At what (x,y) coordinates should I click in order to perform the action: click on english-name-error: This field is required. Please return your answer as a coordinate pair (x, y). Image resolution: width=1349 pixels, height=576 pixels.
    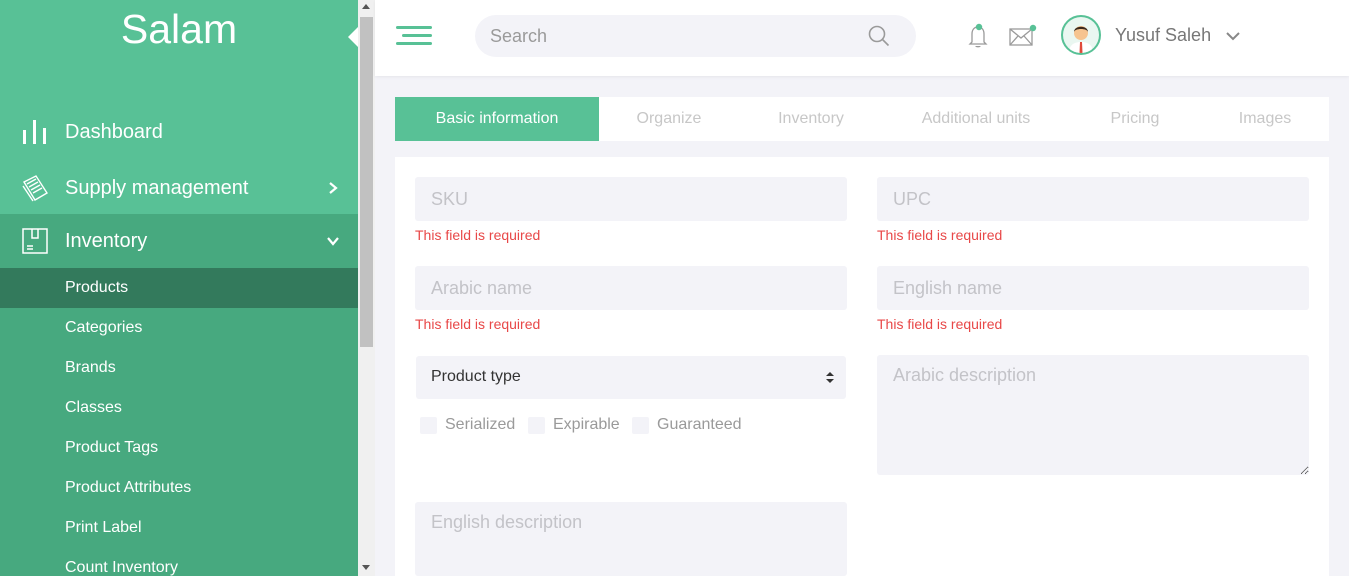
    Looking at the image, I should click on (940, 324).